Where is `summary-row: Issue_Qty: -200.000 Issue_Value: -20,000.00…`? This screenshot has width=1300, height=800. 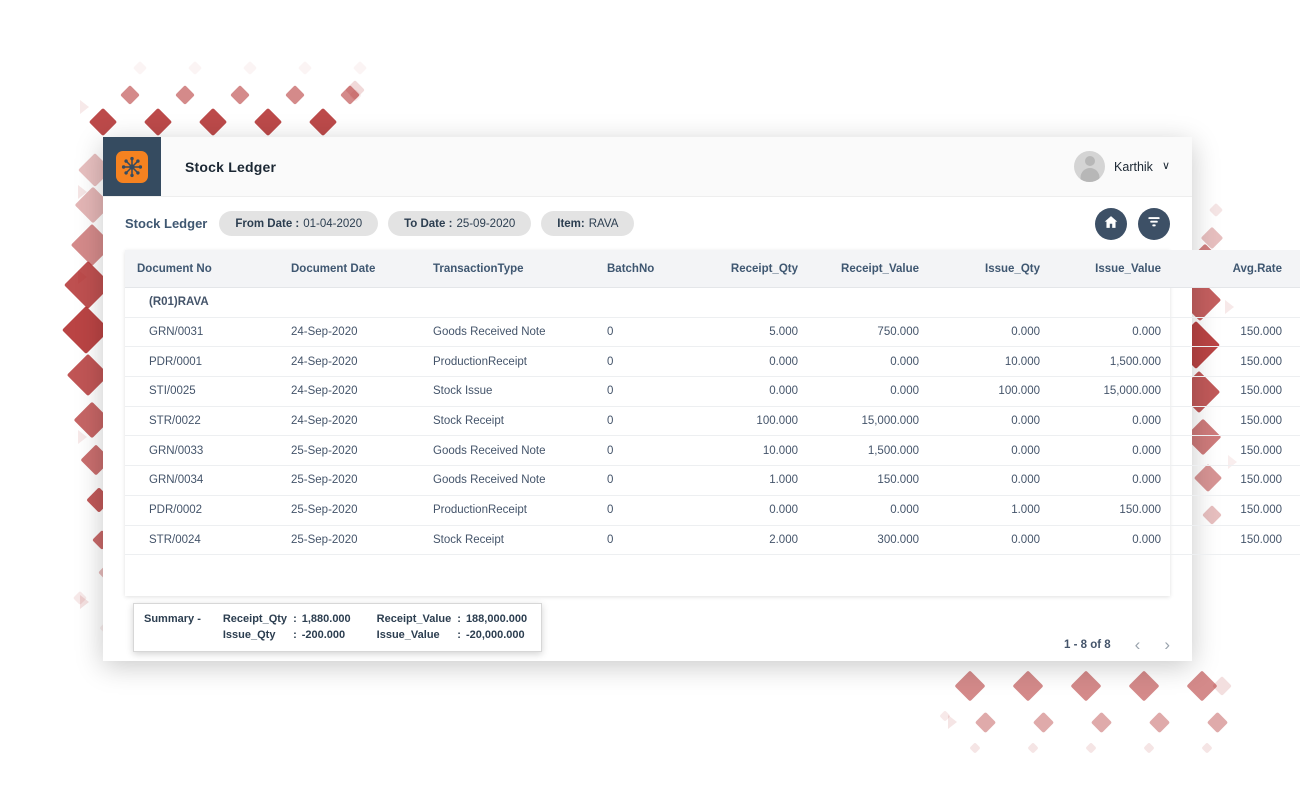 summary-row: Issue_Qty: -200.000 Issue_Value: -20,000.00… is located at coordinates (335, 635).